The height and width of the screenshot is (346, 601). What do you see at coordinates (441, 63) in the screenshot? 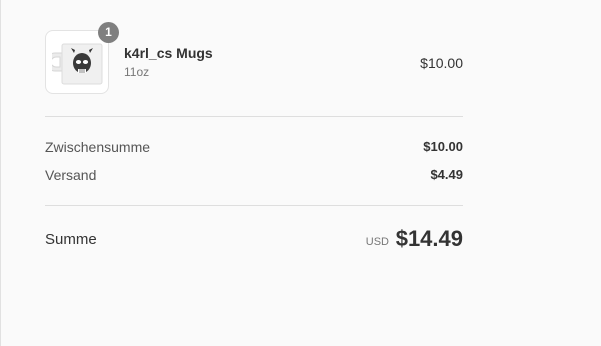
I see `product-price: $10.00` at bounding box center [441, 63].